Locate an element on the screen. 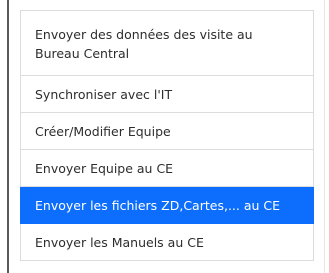 The image size is (329, 273). menu-item-send-files: Envoyer les fichiers ZD,Cartes,... au CE is located at coordinates (167, 205).